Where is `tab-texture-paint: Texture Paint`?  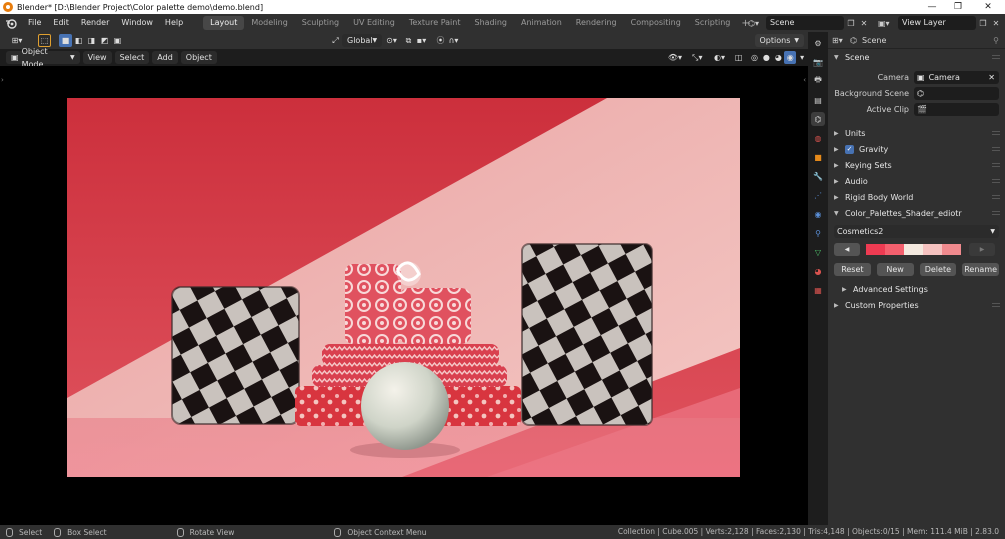
tab-texture-paint: Texture Paint is located at coordinates (435, 23).